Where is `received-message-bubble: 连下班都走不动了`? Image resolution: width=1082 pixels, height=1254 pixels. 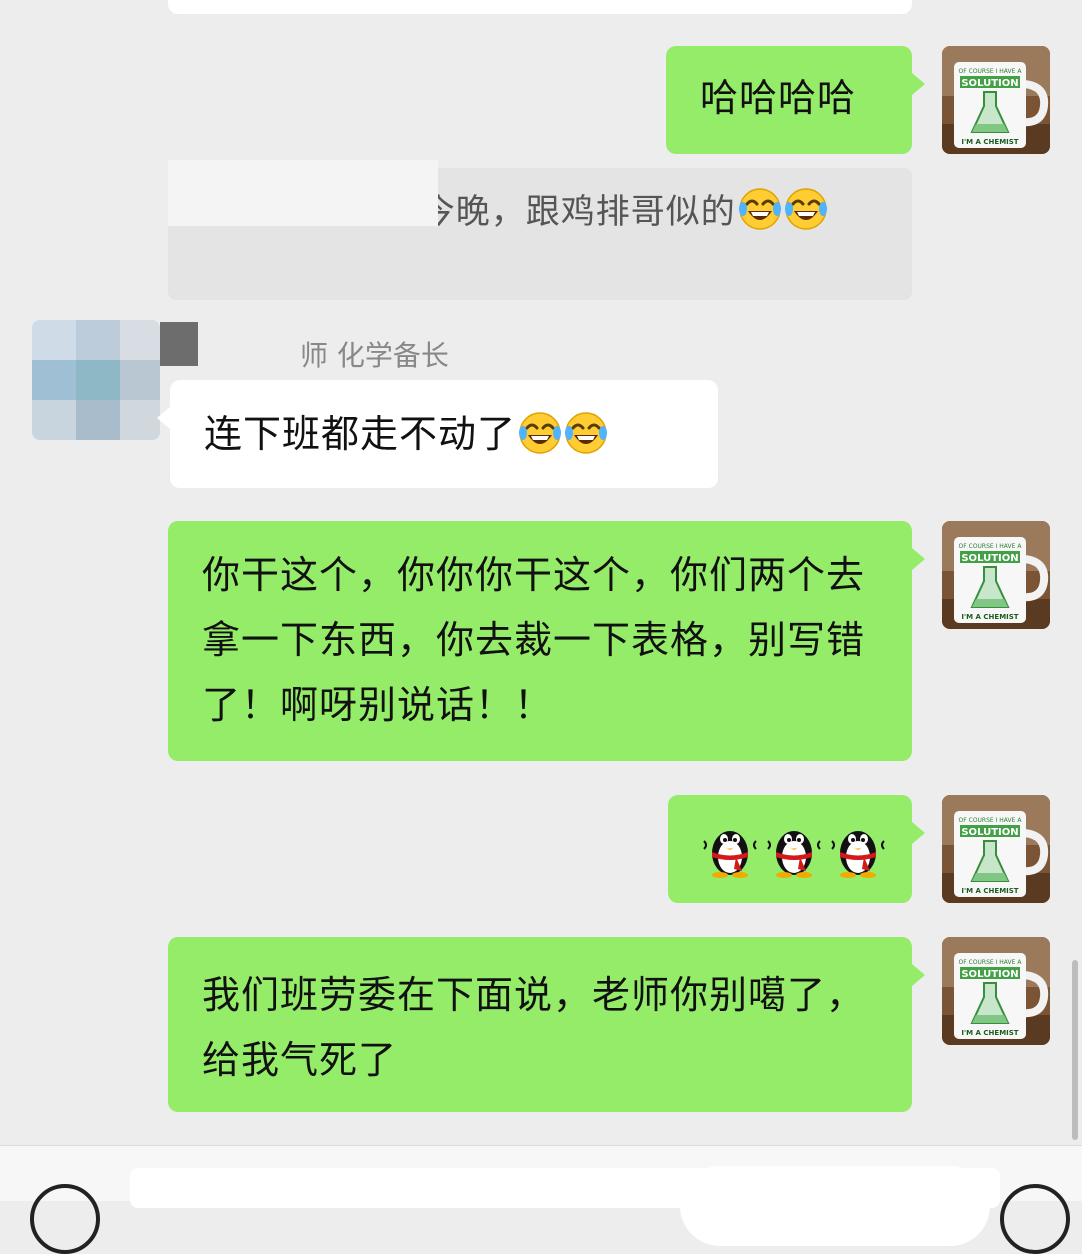
received-message-bubble: 连下班都走不动了 is located at coordinates (437, 434).